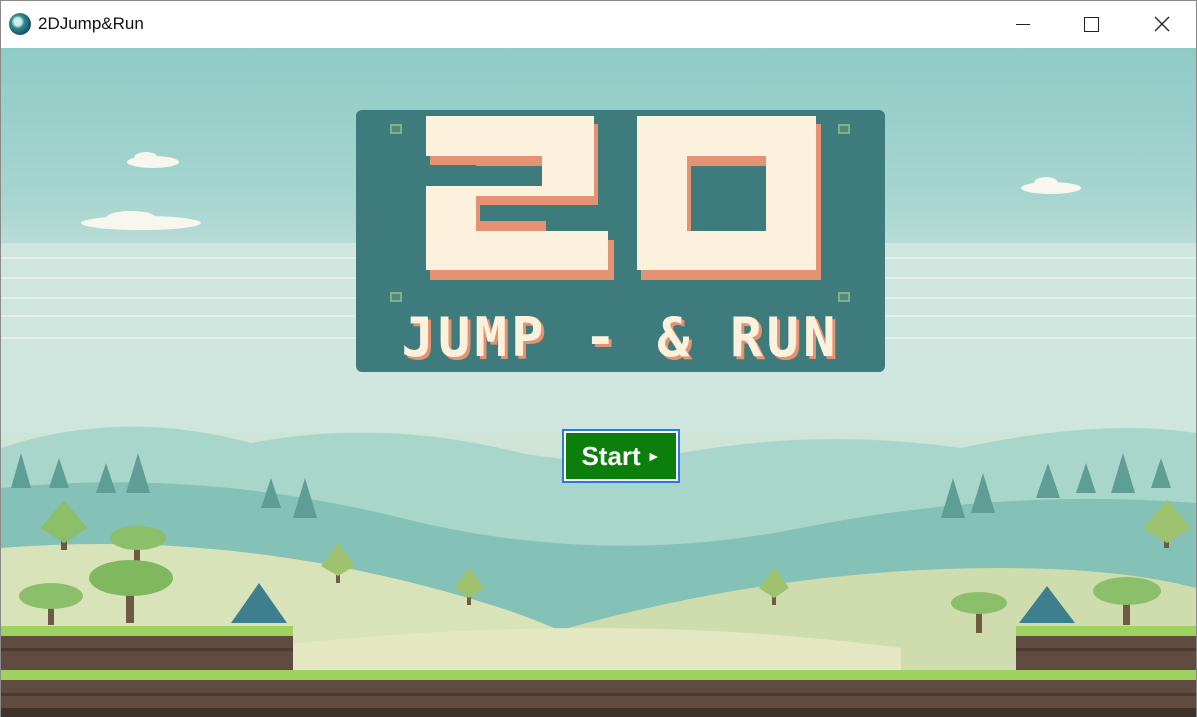 The height and width of the screenshot is (717, 1197). I want to click on start-button-label: Start, so click(611, 455).